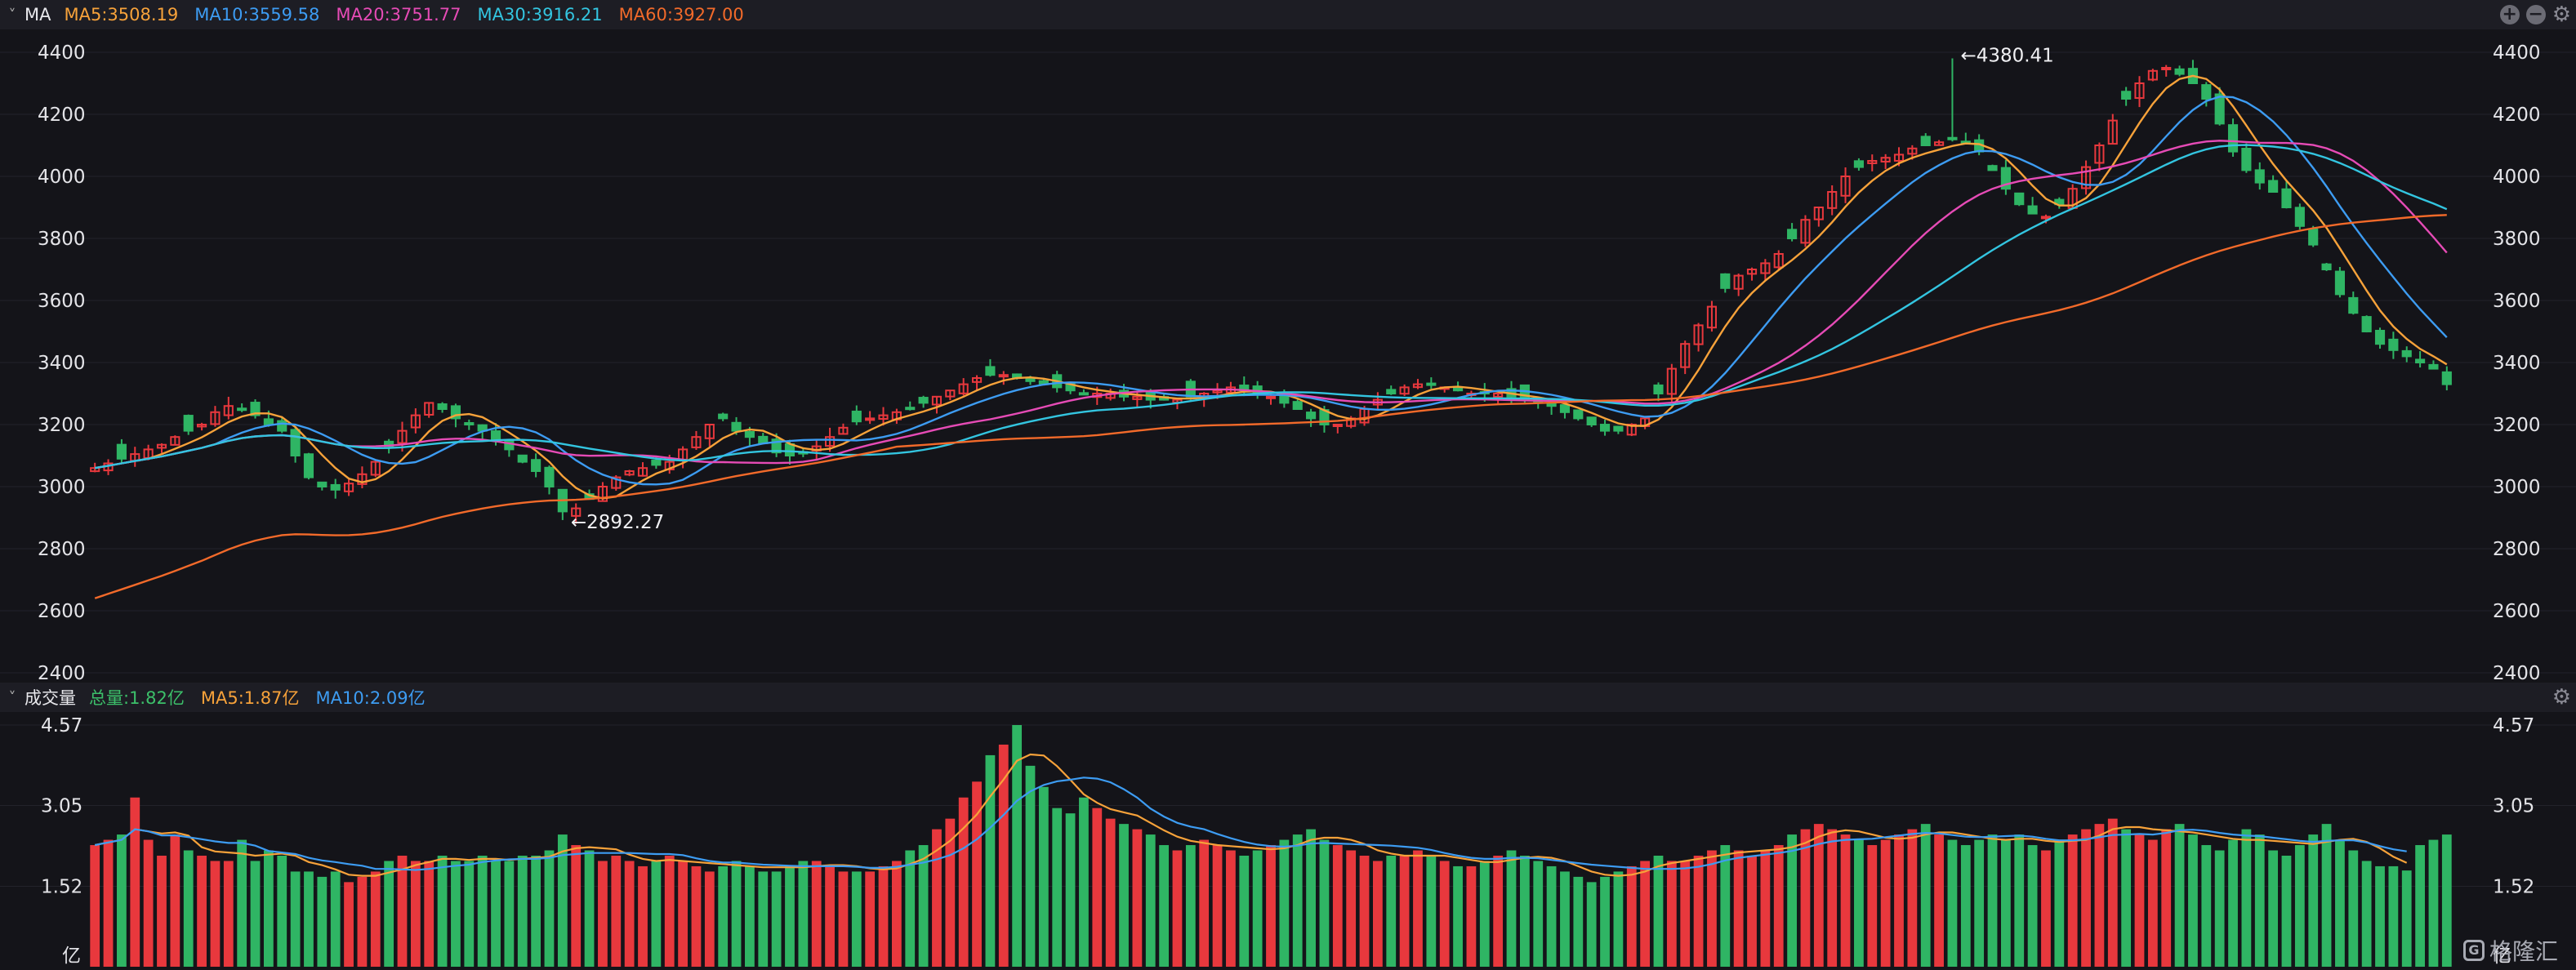 The height and width of the screenshot is (970, 2576). I want to click on ma-legend-item: MA30:3916.21, so click(540, 14).